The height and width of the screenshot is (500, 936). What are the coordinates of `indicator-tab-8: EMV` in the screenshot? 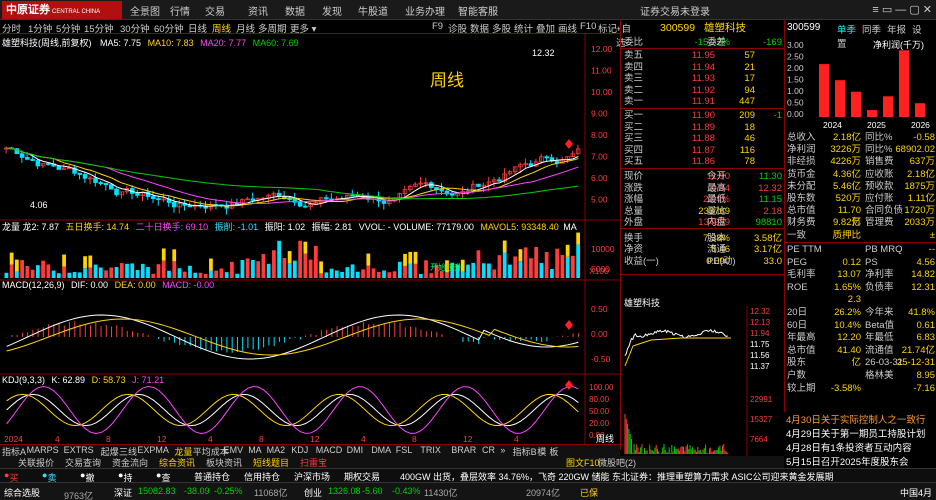 It's located at (234, 450).